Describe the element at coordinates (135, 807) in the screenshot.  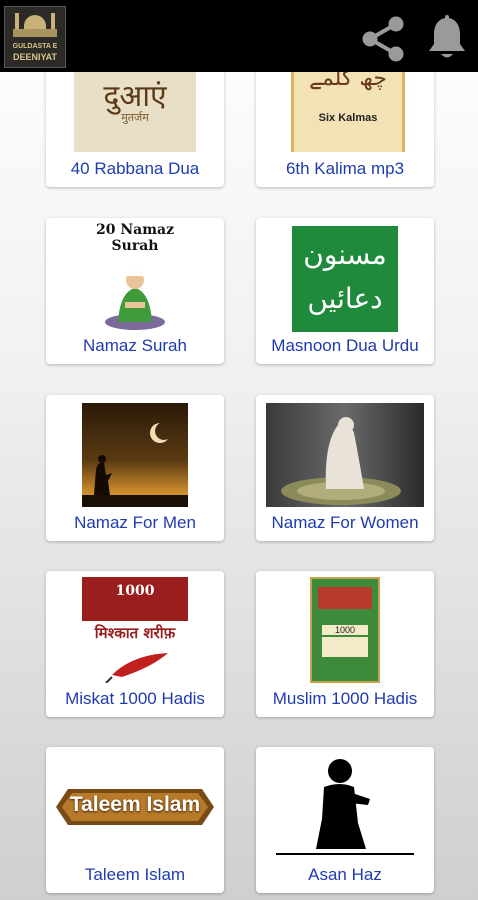
I see `taleem-islam-image: Taleem Islam` at that location.